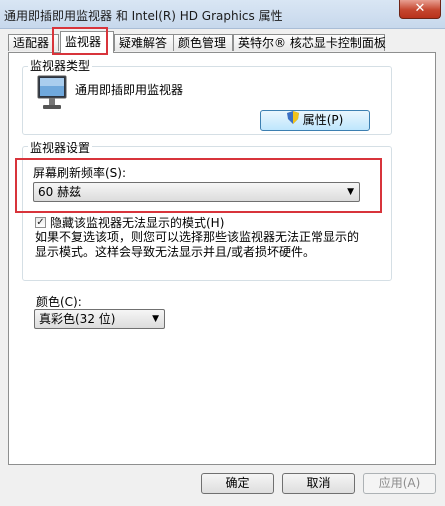 The height and width of the screenshot is (506, 445). What do you see at coordinates (77, 319) in the screenshot?
I see `color-depth-value: 真彩色(32 位)` at bounding box center [77, 319].